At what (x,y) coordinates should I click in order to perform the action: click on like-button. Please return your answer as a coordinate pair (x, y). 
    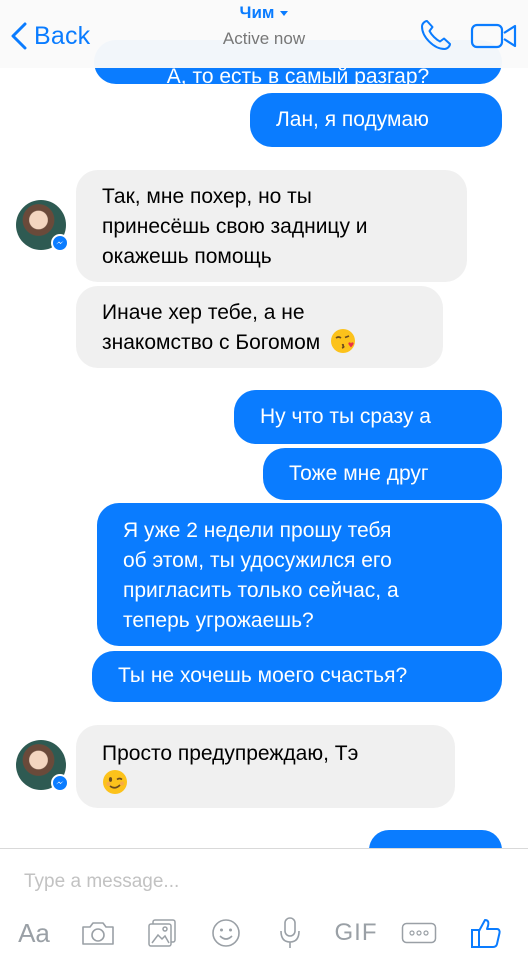
    Looking at the image, I should click on (486, 933).